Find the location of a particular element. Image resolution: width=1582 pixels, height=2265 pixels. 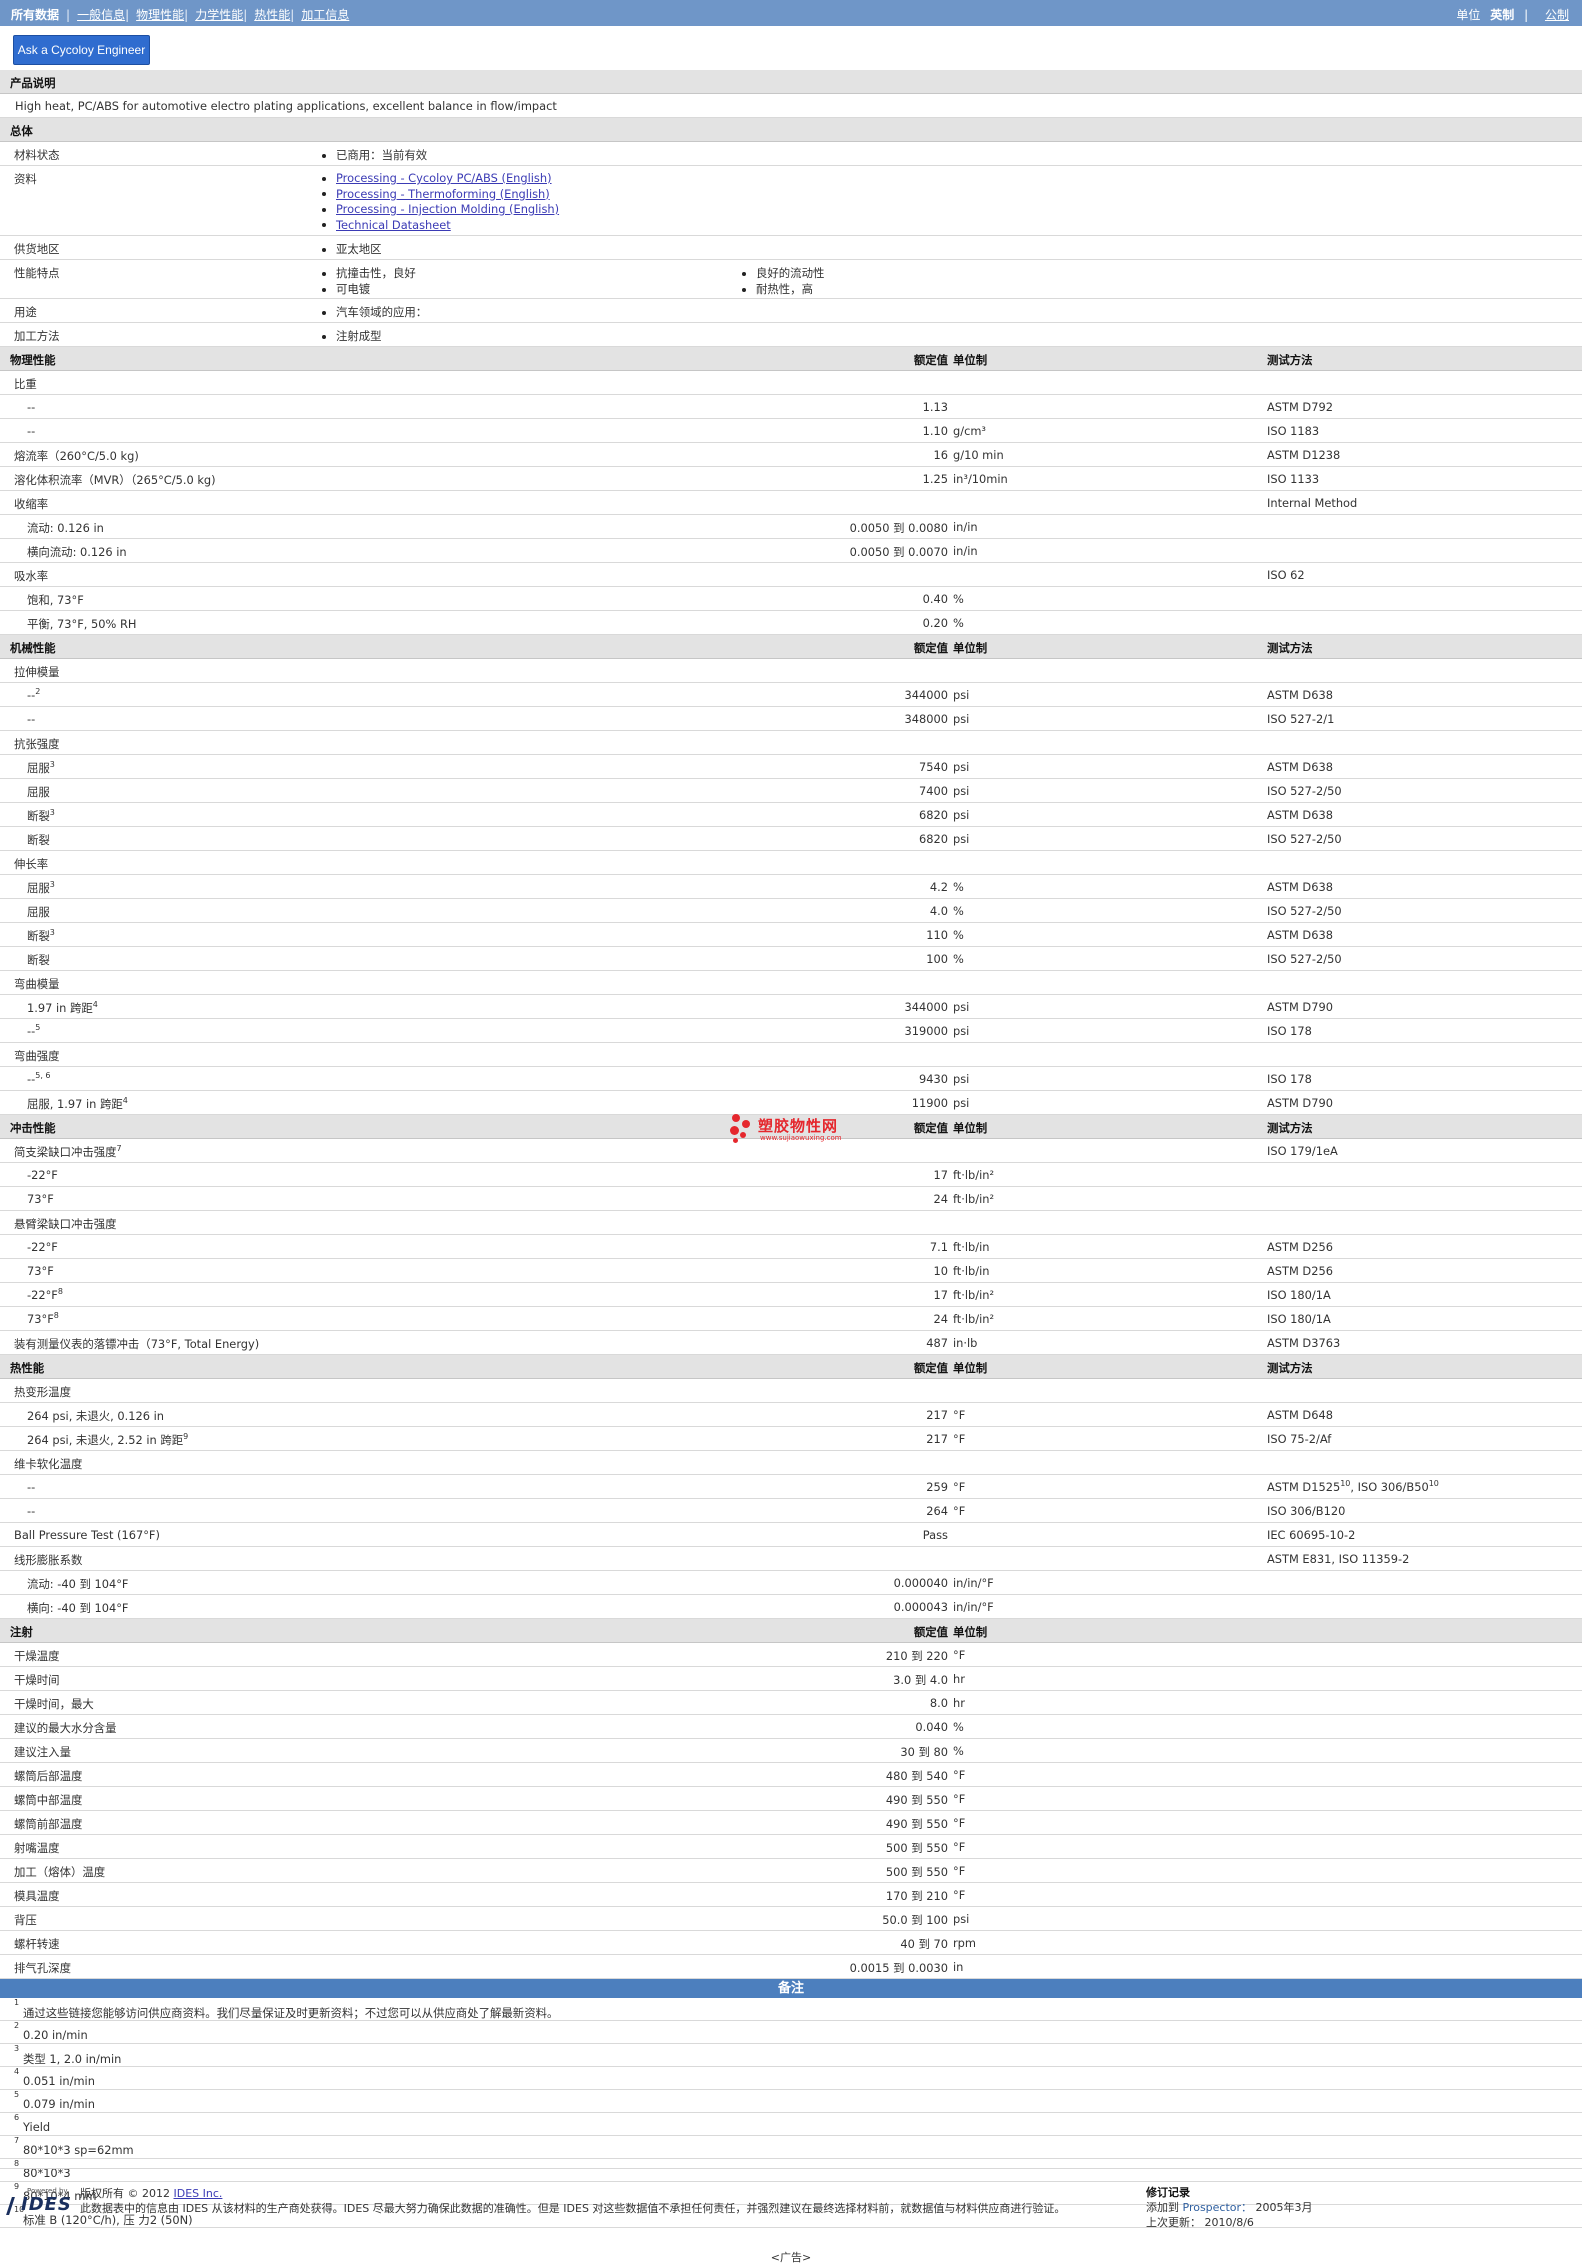

property-row: 吸水率 ISO 62 is located at coordinates (791, 575).